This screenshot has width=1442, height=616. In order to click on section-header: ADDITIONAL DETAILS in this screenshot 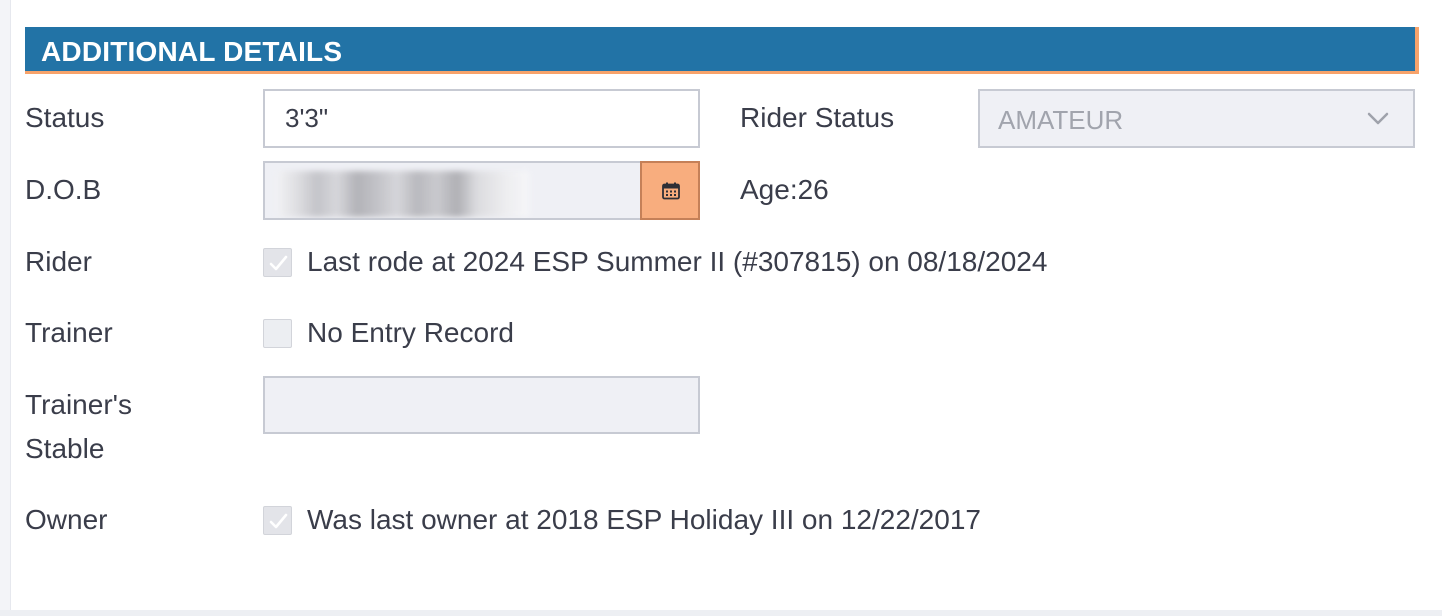, I will do `click(722, 50)`.